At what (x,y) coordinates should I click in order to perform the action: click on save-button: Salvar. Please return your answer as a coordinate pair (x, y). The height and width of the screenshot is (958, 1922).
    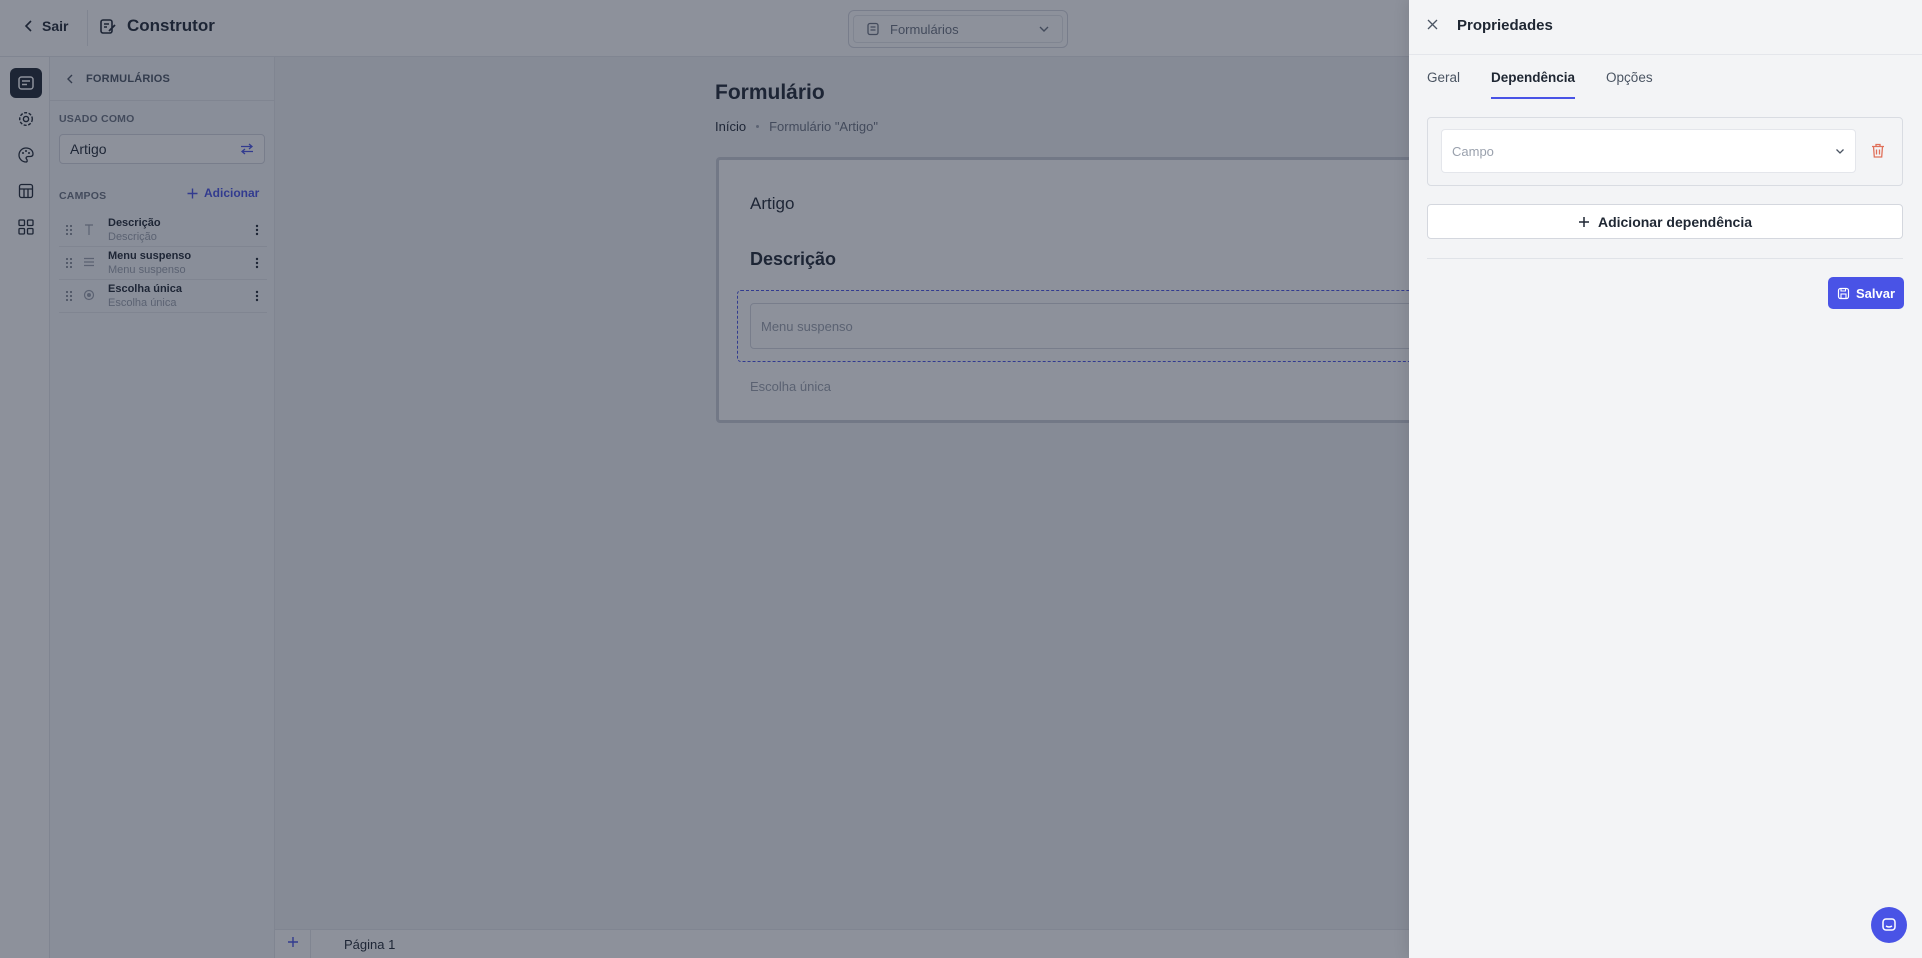
    Looking at the image, I should click on (1866, 293).